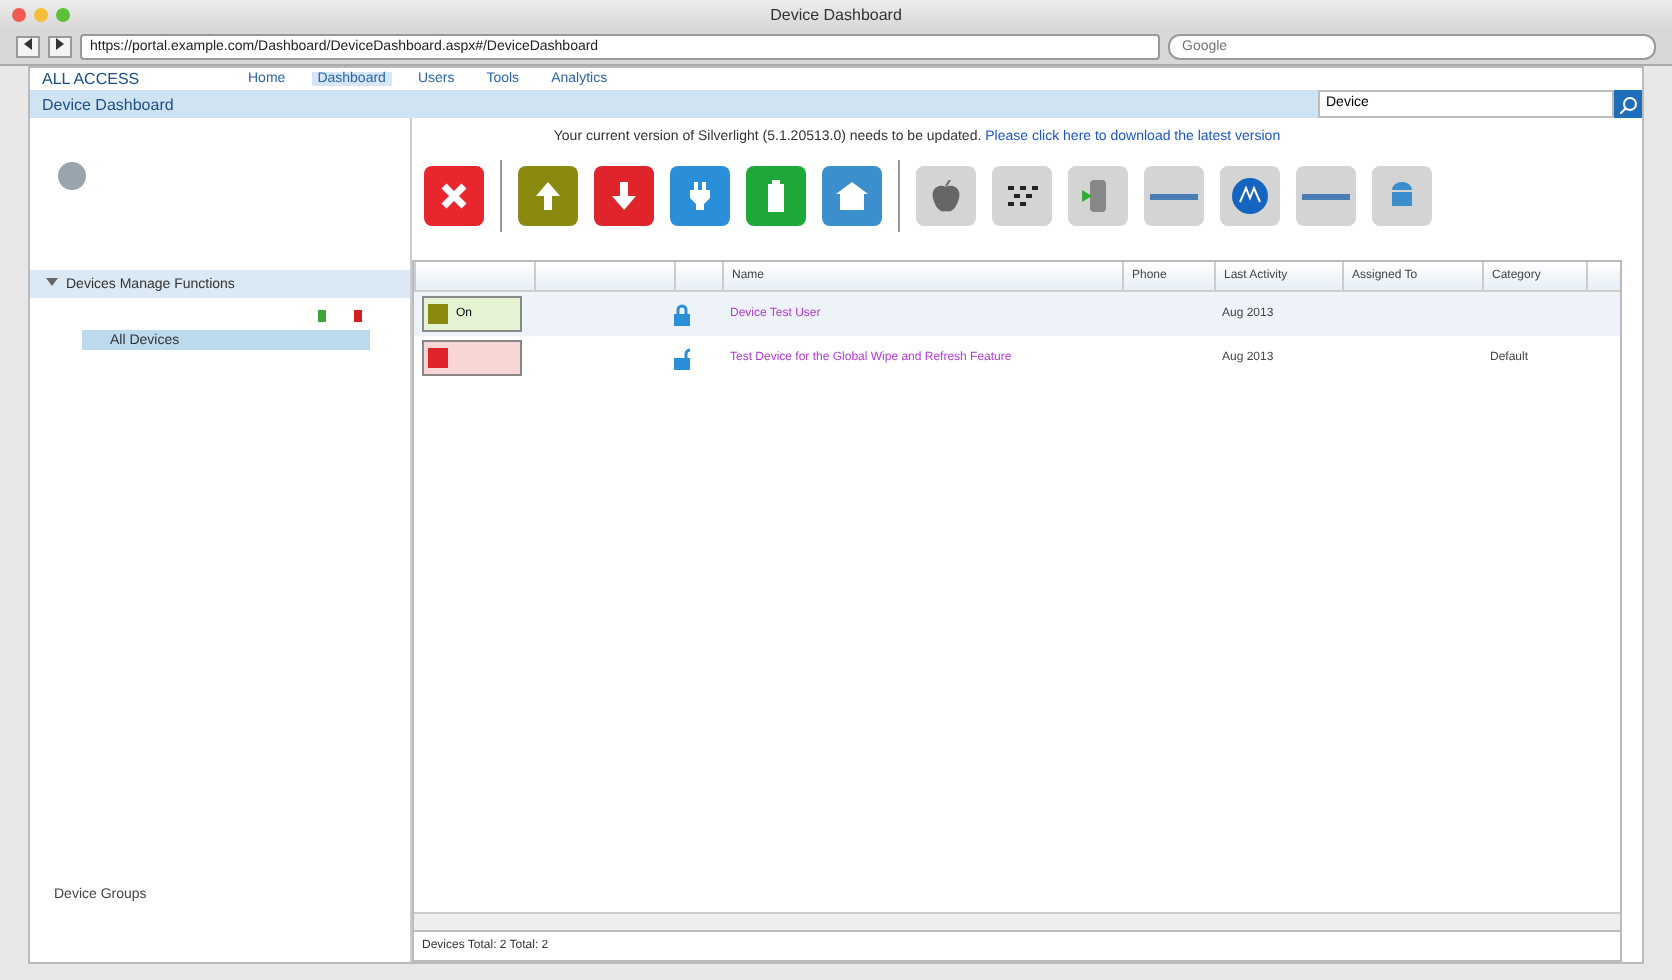 Image resolution: width=1672 pixels, height=980 pixels. Describe the element at coordinates (472, 358) in the screenshot. I see `status-indicator` at that location.